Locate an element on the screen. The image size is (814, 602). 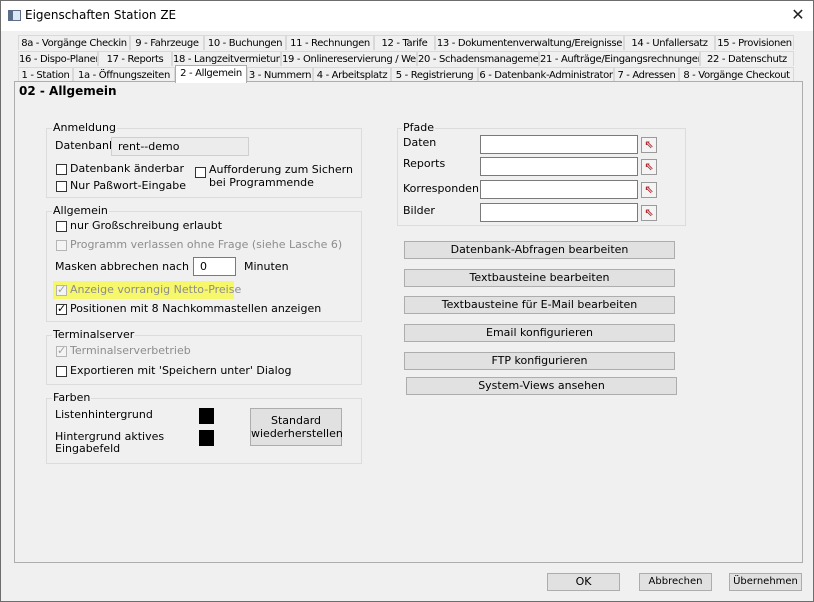
tab-schadensmanagement: 20 - Schadensmanagement is located at coordinates (478, 58).